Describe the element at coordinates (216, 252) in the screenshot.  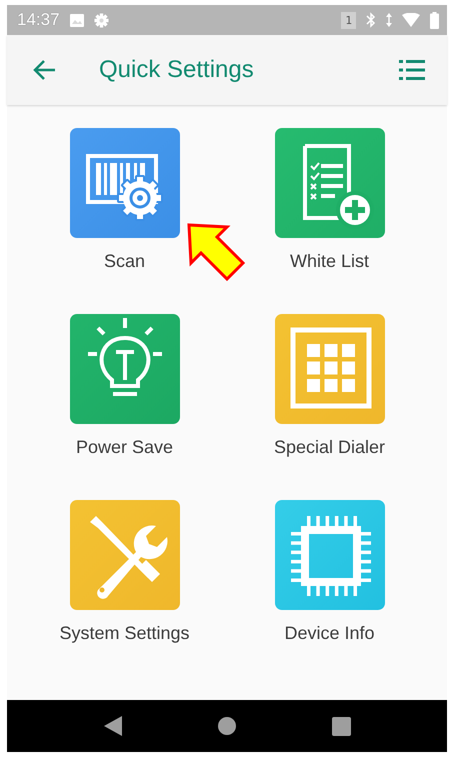
I see `callout-arrow` at that location.